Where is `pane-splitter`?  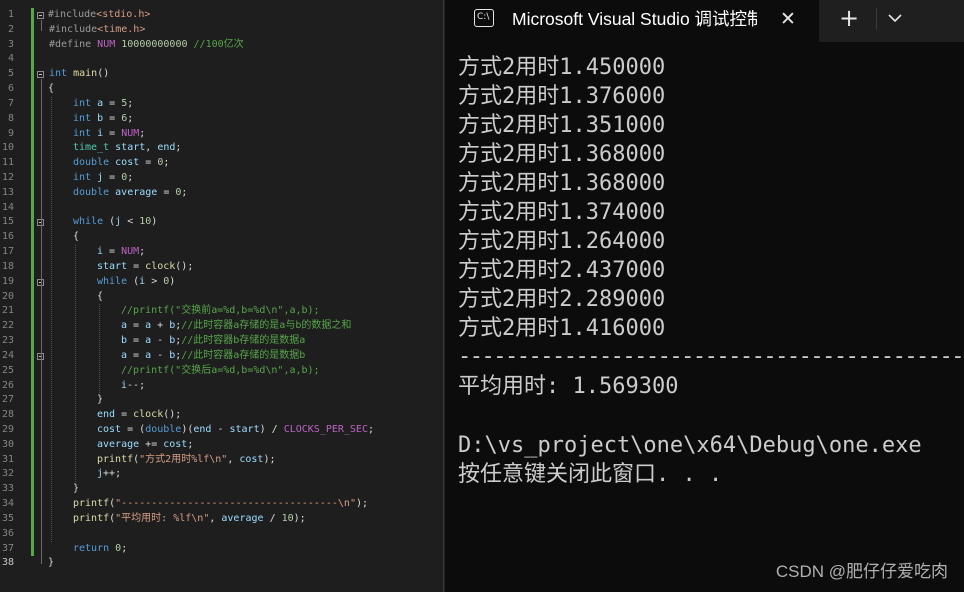
pane-splitter is located at coordinates (443, 296).